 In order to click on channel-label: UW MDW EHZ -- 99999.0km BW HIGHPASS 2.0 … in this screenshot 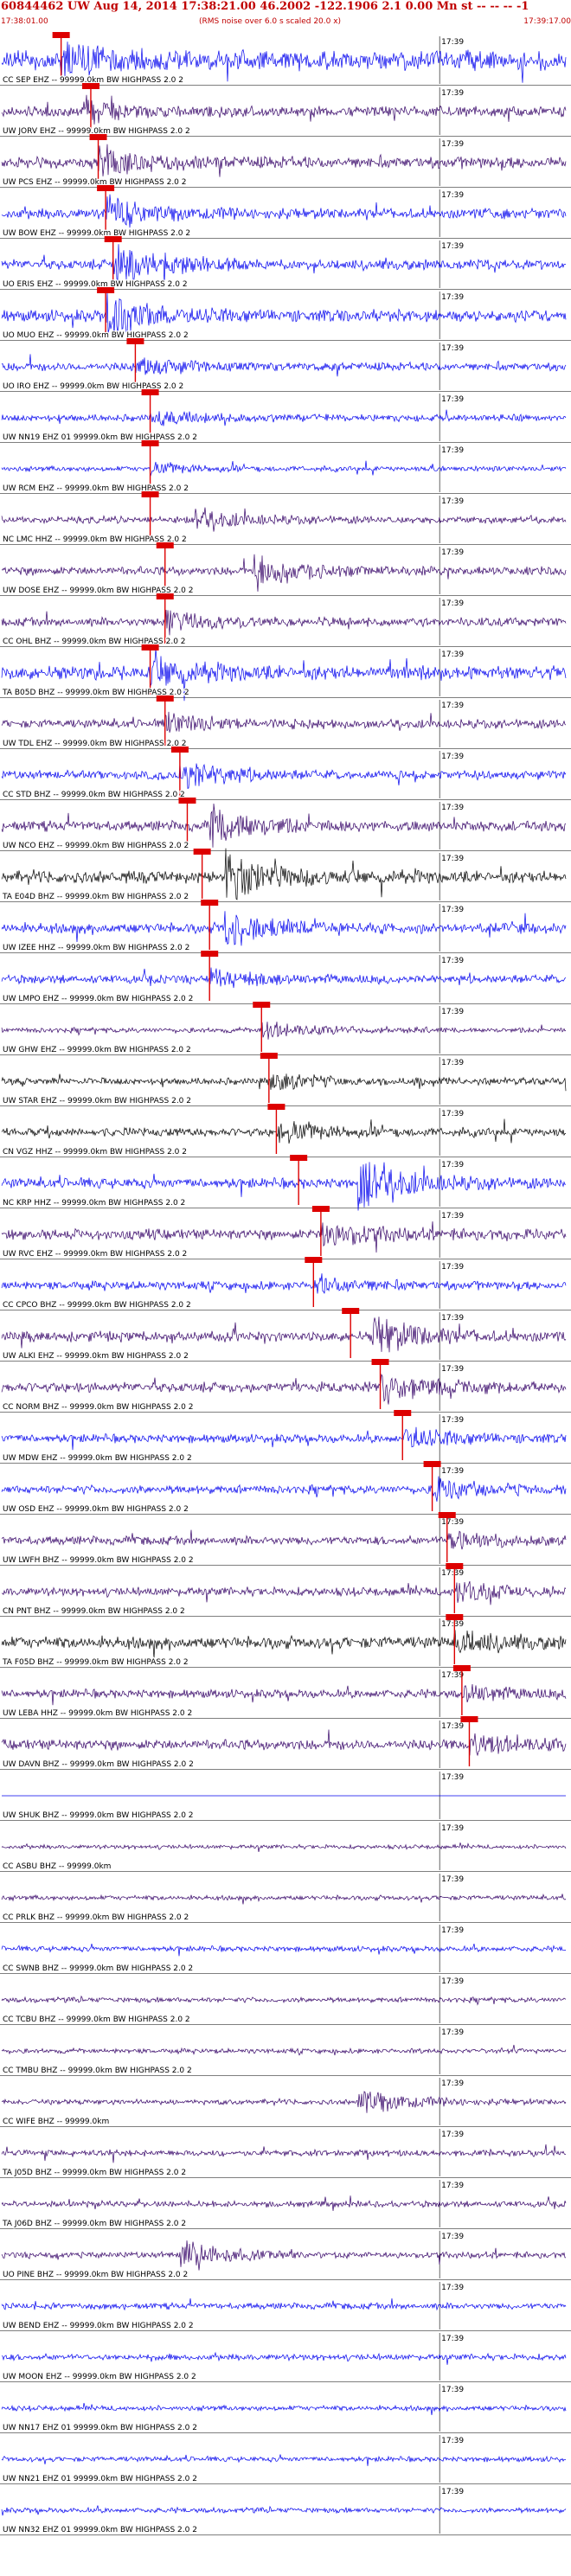, I will do `click(97, 1458)`.